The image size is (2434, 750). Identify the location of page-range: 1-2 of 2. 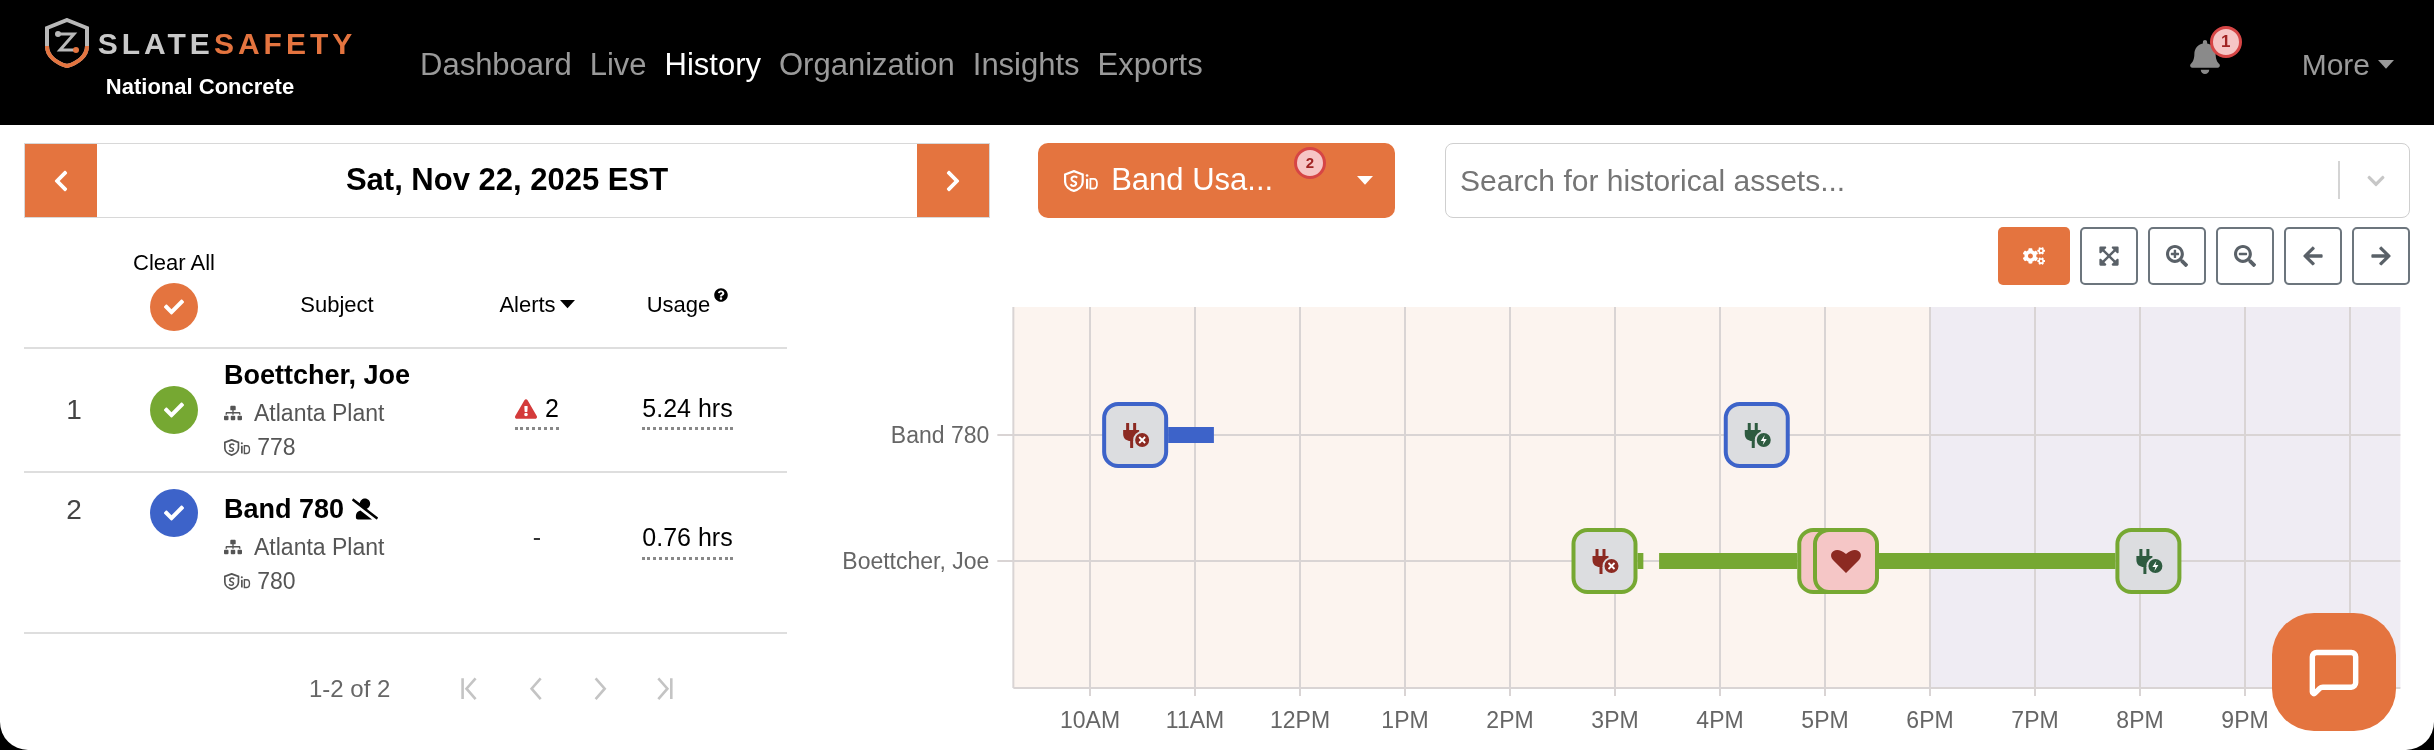
(350, 689).